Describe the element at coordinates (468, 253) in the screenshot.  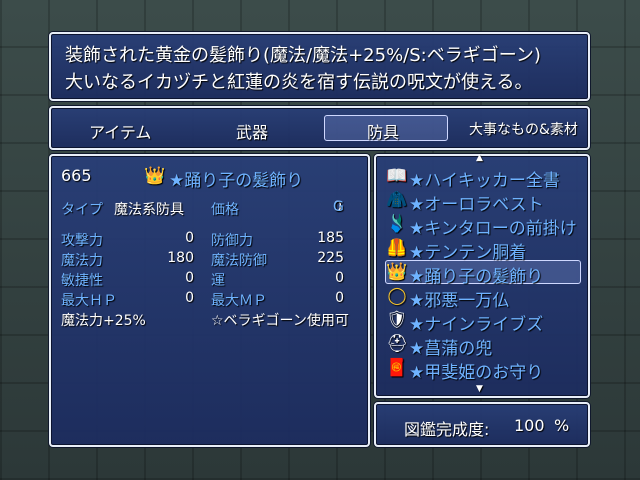
I see `list-item-name: ★テンテン胴着` at that location.